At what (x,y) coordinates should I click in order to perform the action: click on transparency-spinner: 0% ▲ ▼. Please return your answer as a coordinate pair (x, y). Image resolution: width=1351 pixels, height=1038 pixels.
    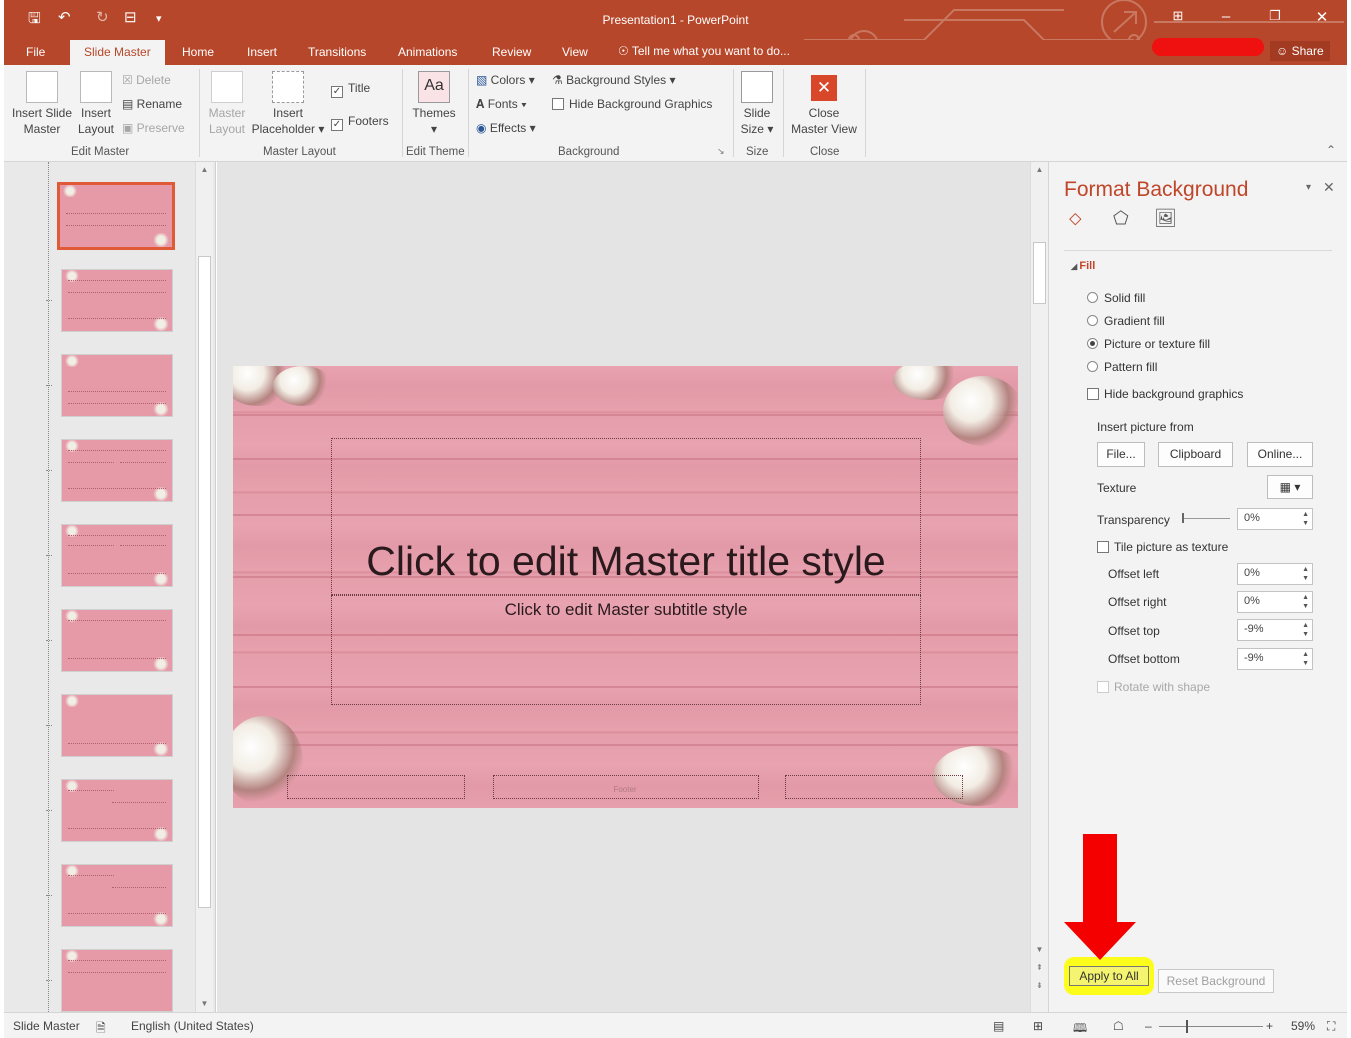
    Looking at the image, I should click on (1275, 519).